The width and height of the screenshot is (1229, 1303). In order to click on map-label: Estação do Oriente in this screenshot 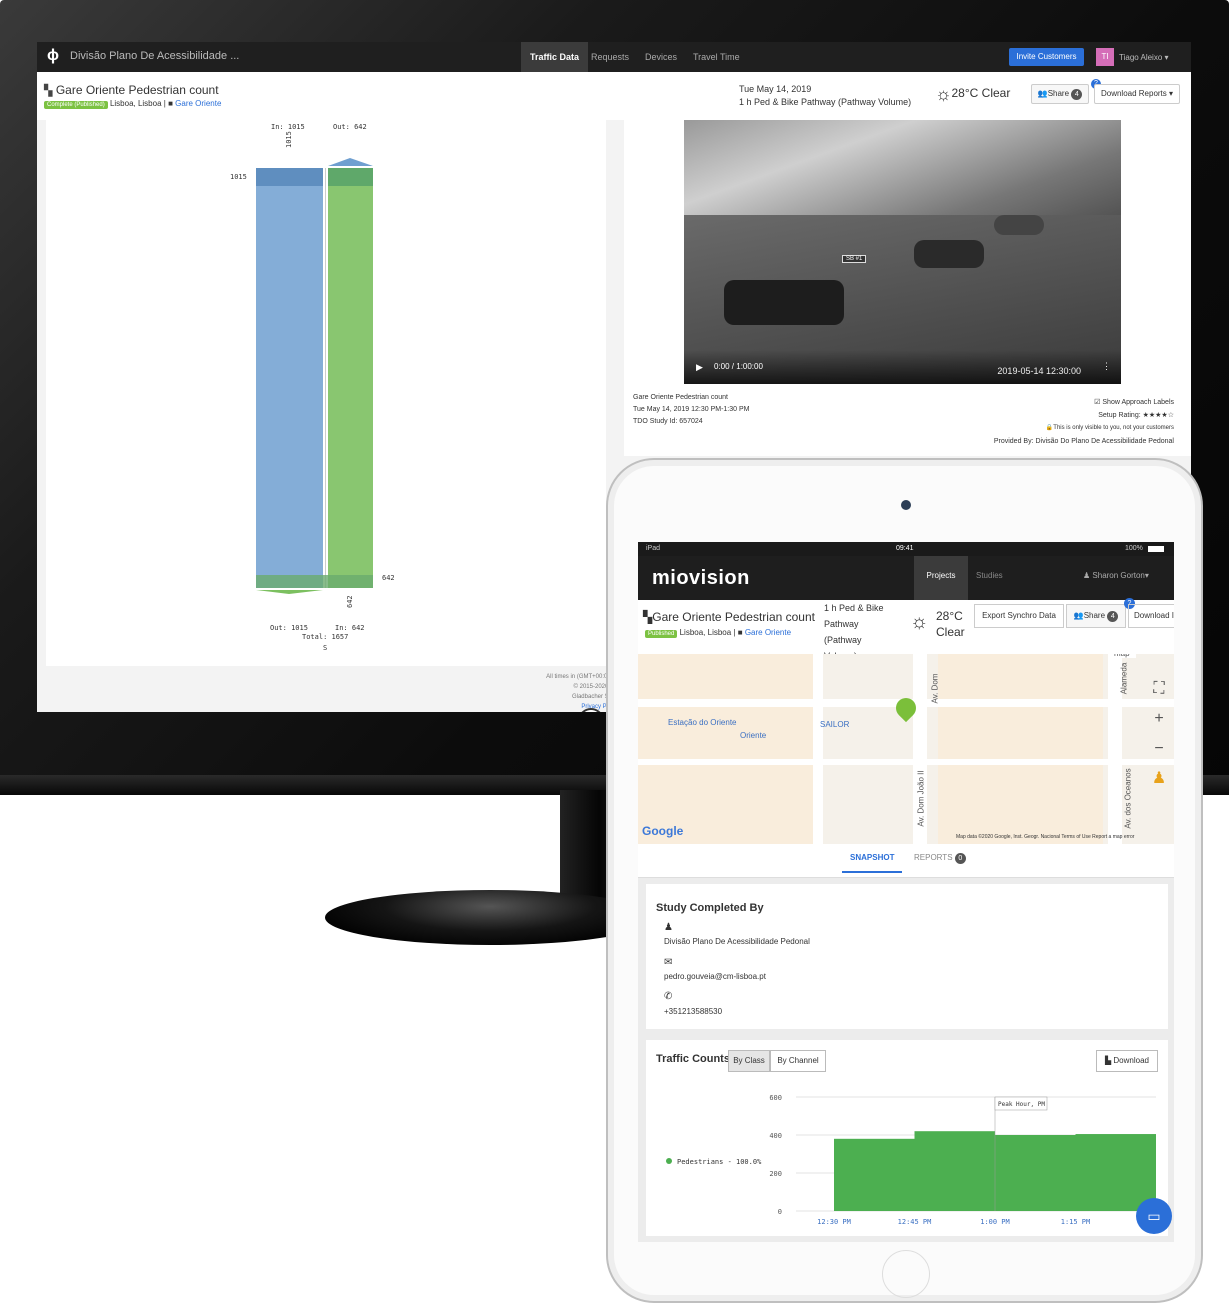, I will do `click(702, 722)`.